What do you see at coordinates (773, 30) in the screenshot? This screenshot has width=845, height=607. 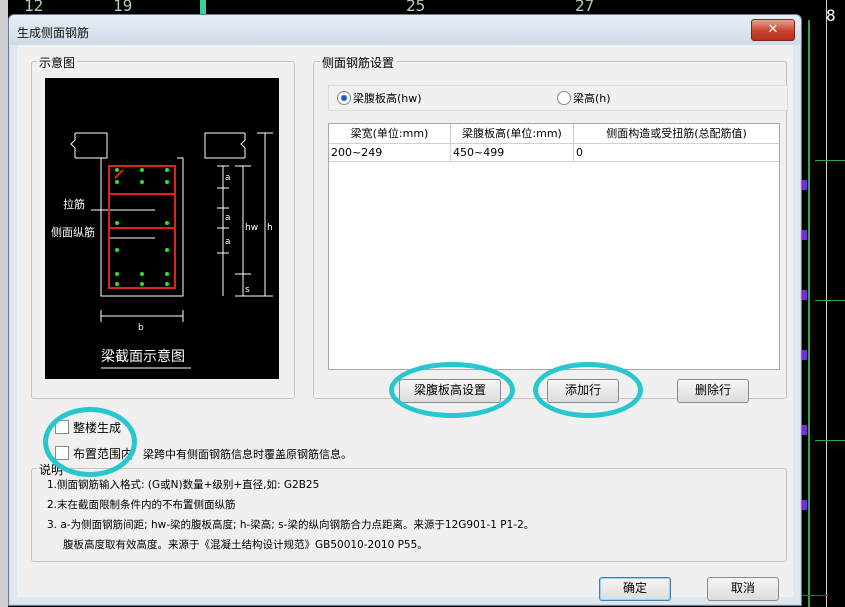 I see `close-button: ✕` at bounding box center [773, 30].